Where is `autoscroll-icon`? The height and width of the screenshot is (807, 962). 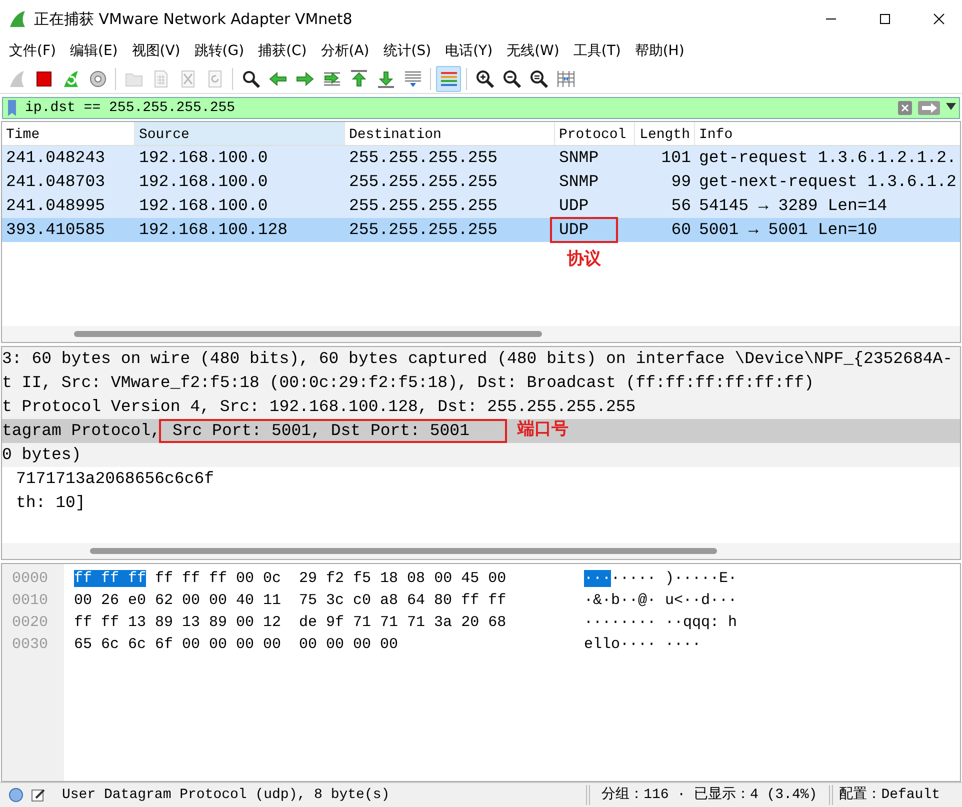 autoscroll-icon is located at coordinates (412, 78).